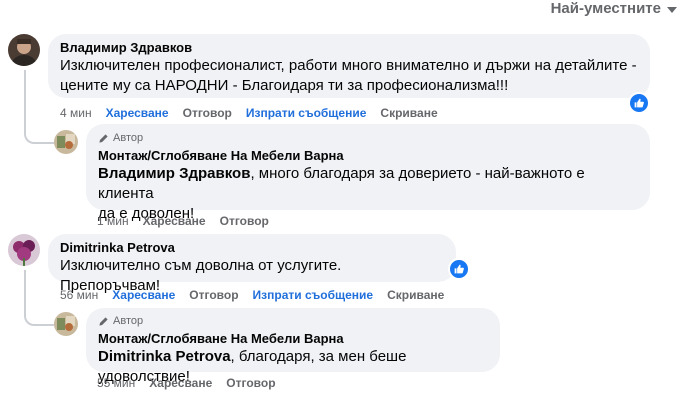 The image size is (689, 409). I want to click on mention-link: Dimitrinka Petrova, so click(164, 356).